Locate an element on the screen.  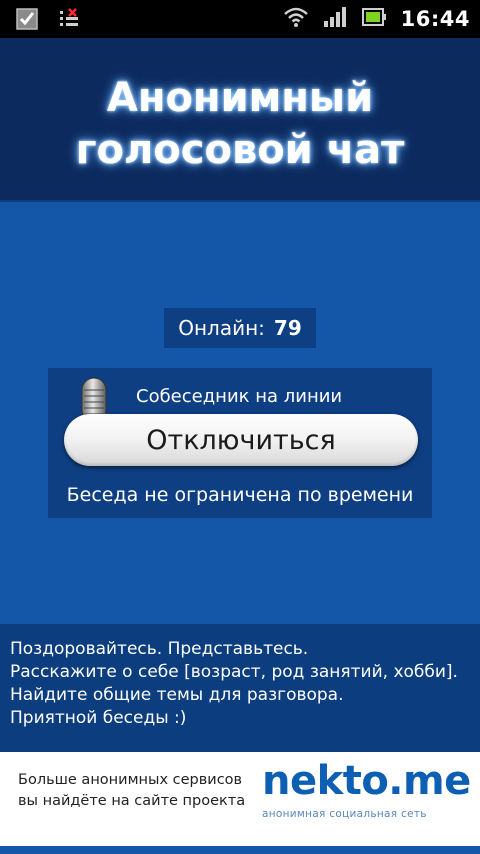
checkbox-notification-icon is located at coordinates (27, 19).